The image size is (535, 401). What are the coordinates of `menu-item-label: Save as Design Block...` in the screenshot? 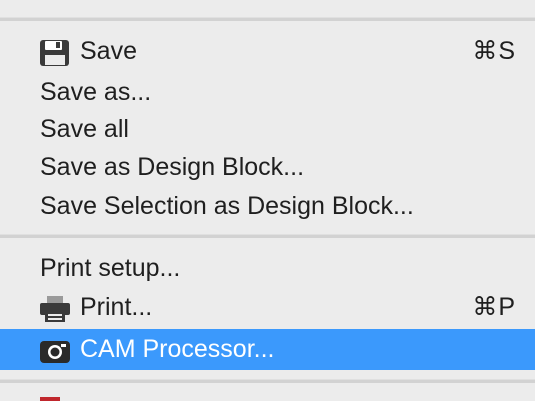 It's located at (172, 167).